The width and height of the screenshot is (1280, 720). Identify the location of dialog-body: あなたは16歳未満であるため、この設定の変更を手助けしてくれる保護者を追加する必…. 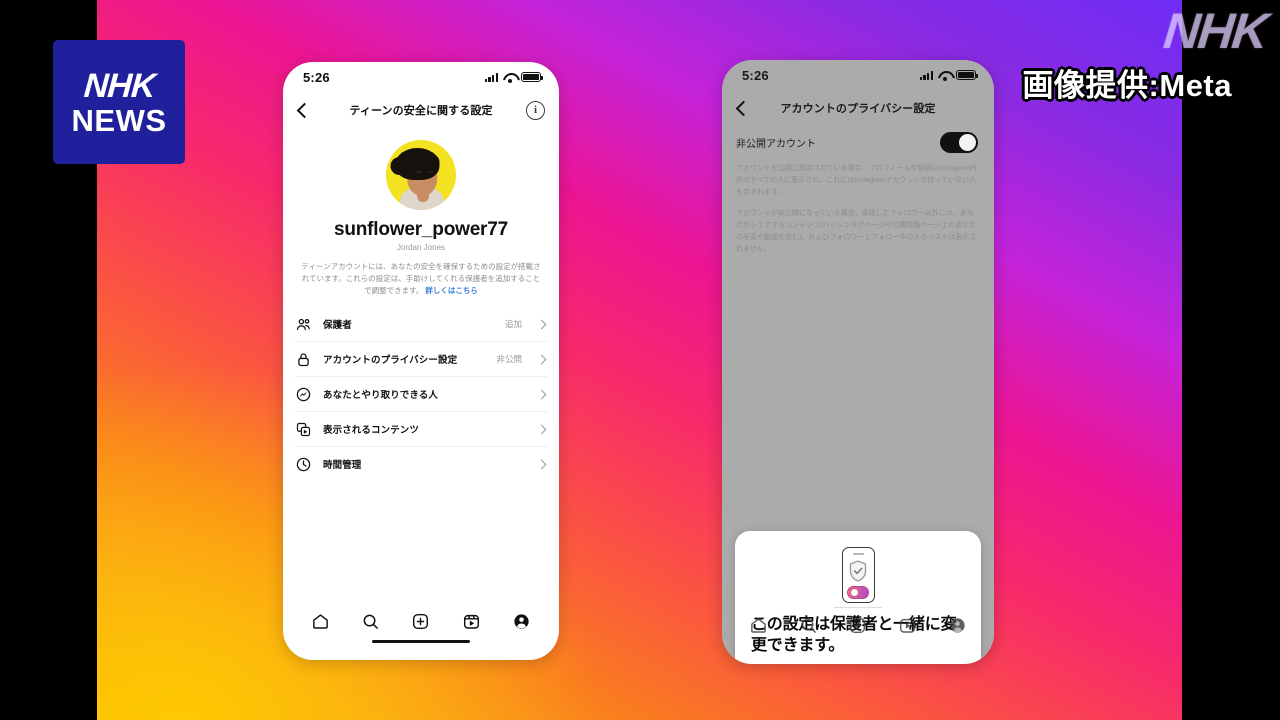
(858, 663).